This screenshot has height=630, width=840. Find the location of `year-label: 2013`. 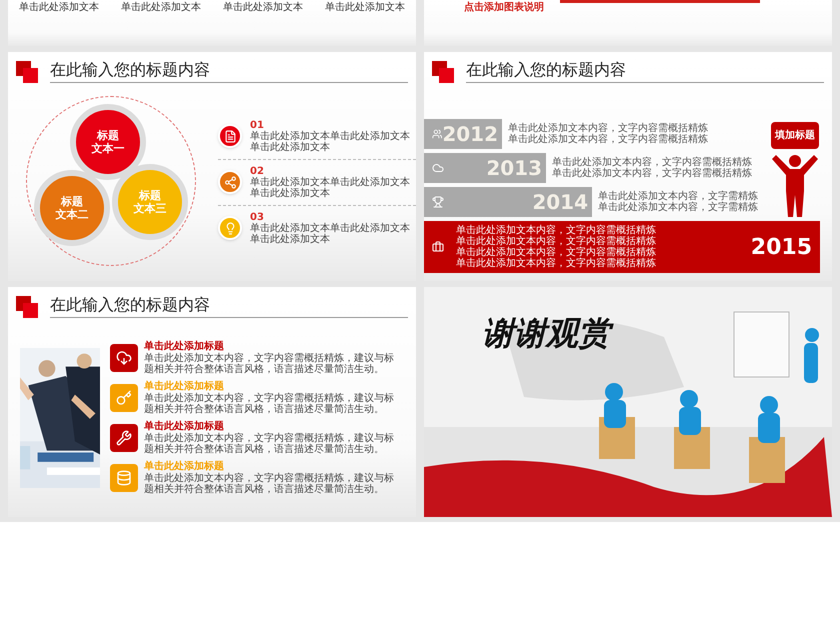

year-label: 2013 is located at coordinates (514, 168).